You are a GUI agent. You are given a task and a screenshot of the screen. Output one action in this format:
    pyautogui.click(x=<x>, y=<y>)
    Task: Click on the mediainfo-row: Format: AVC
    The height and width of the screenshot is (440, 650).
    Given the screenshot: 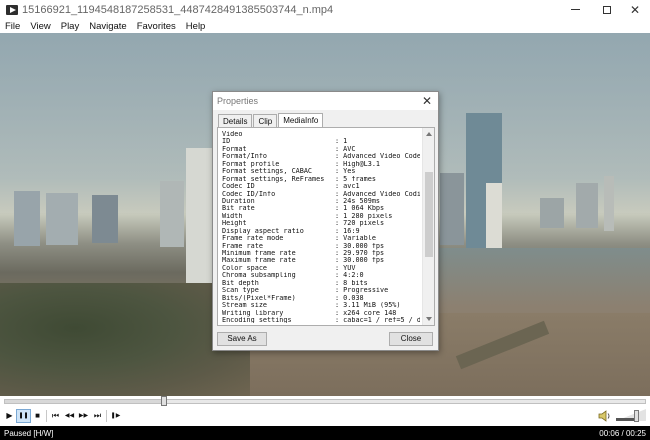 What is the action you would take?
    pyautogui.click(x=321, y=149)
    